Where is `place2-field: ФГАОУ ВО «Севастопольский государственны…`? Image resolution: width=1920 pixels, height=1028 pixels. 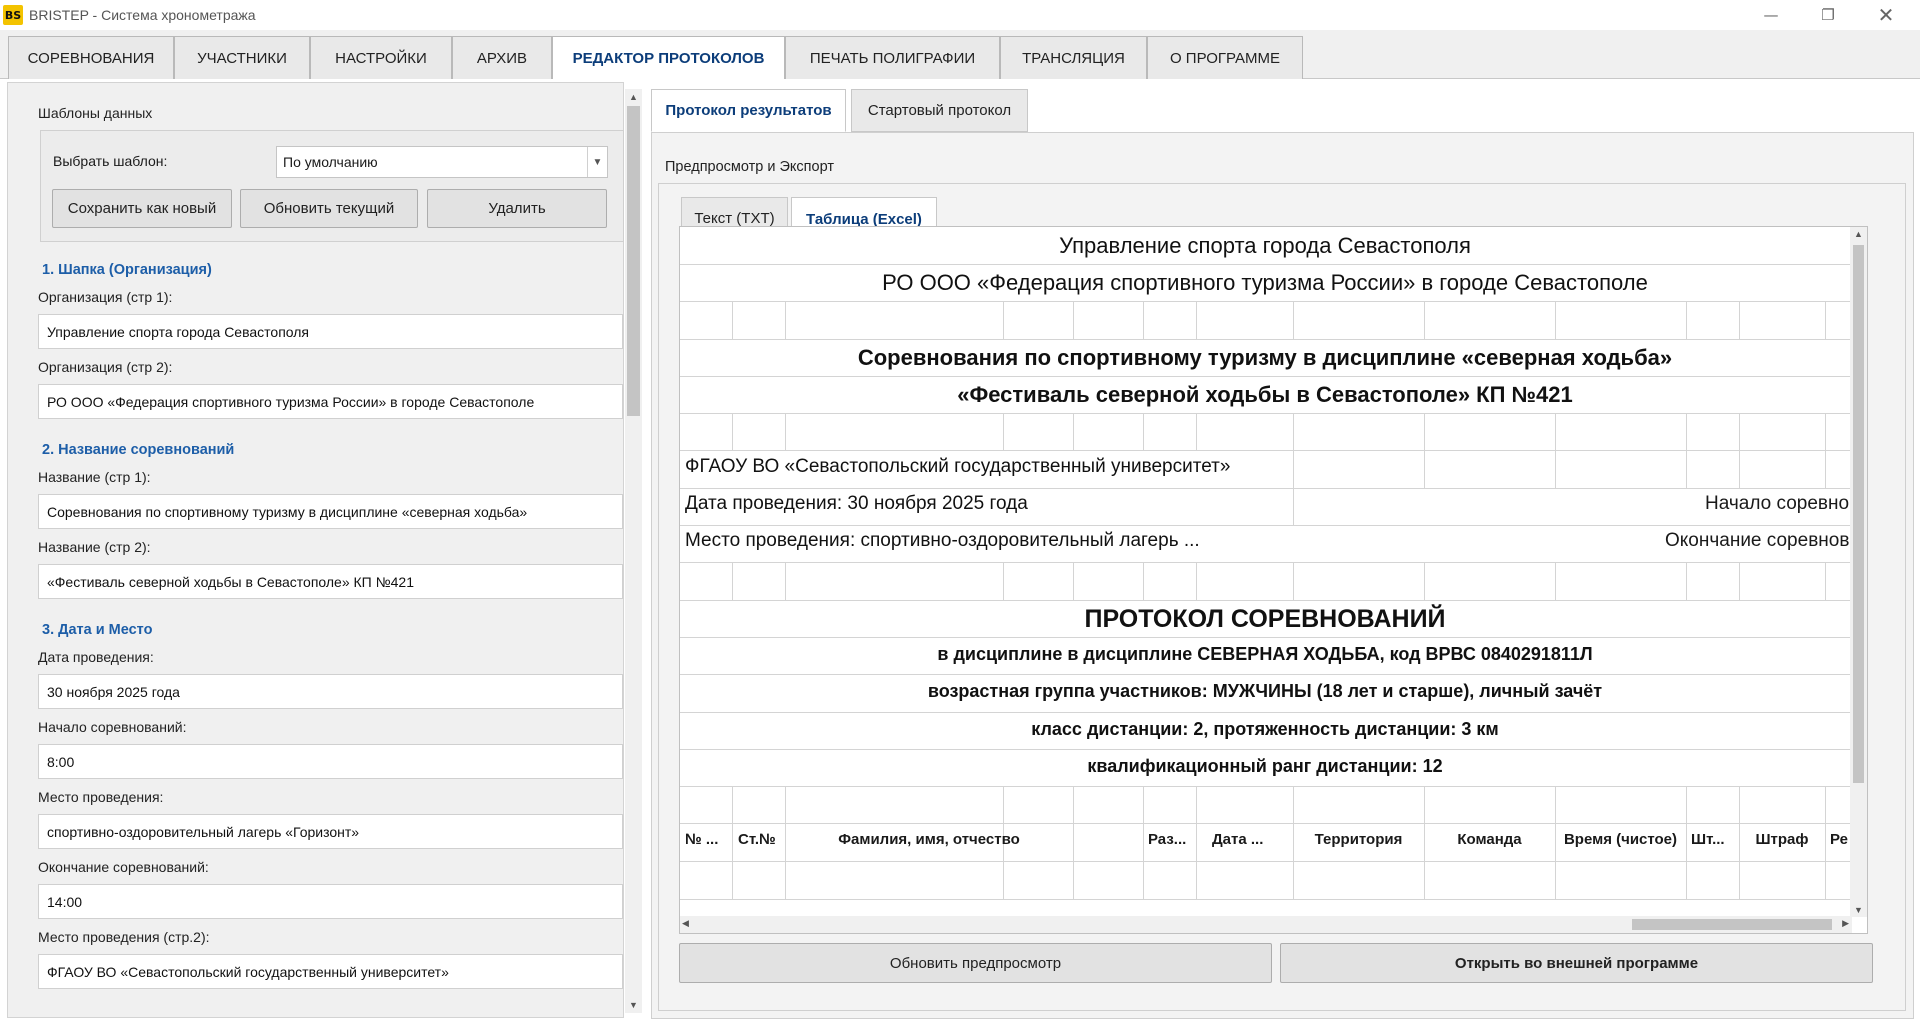
place2-field: ФГАОУ ВО «Севастопольский государственны… is located at coordinates (330, 971).